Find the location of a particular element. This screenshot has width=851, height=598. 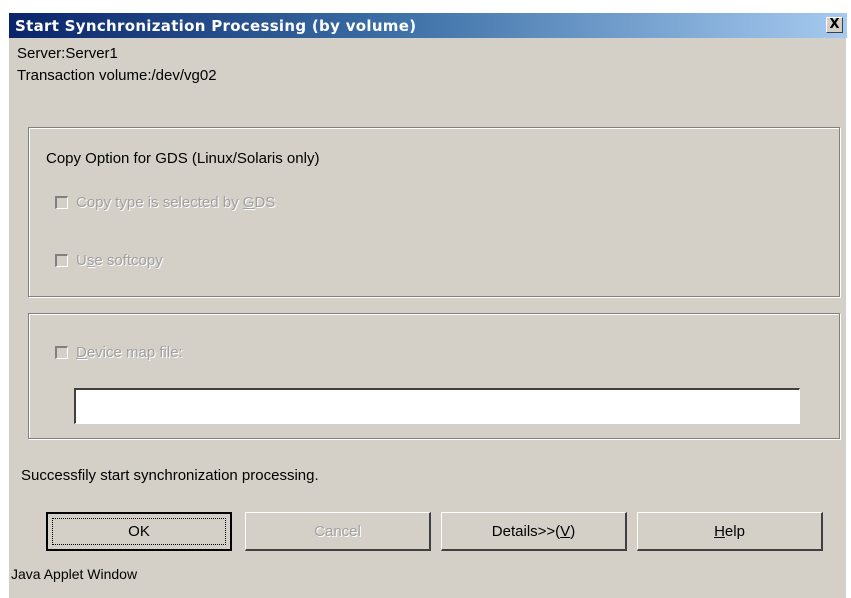

use-softcopy-checkbox-row: Use softcopy is located at coordinates (109, 260).